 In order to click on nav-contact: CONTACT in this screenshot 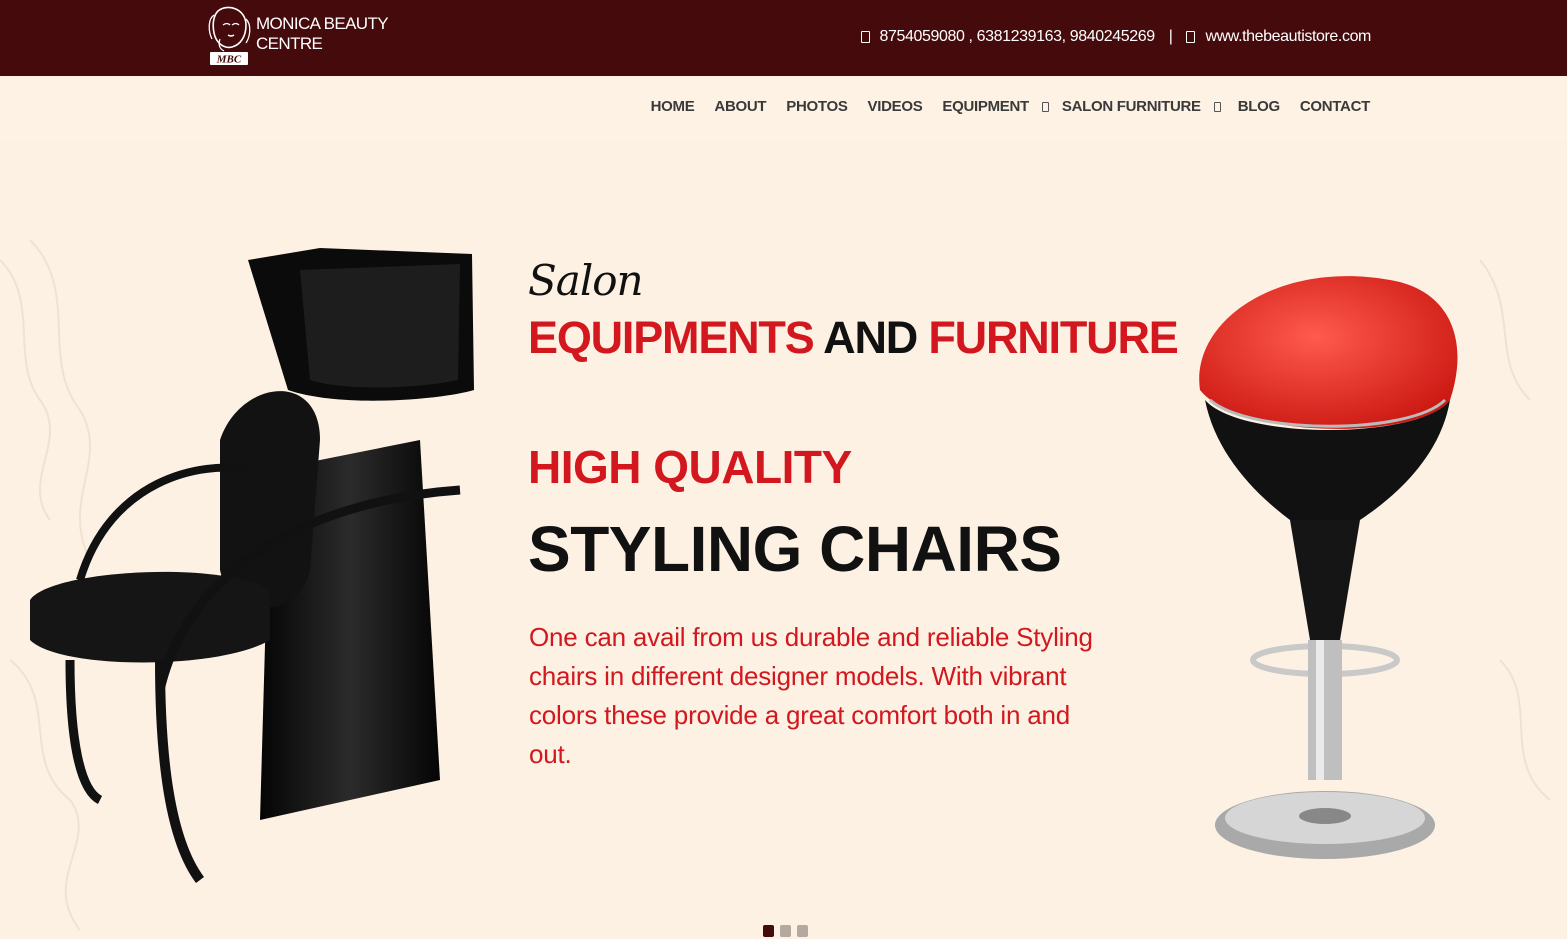, I will do `click(1335, 106)`.